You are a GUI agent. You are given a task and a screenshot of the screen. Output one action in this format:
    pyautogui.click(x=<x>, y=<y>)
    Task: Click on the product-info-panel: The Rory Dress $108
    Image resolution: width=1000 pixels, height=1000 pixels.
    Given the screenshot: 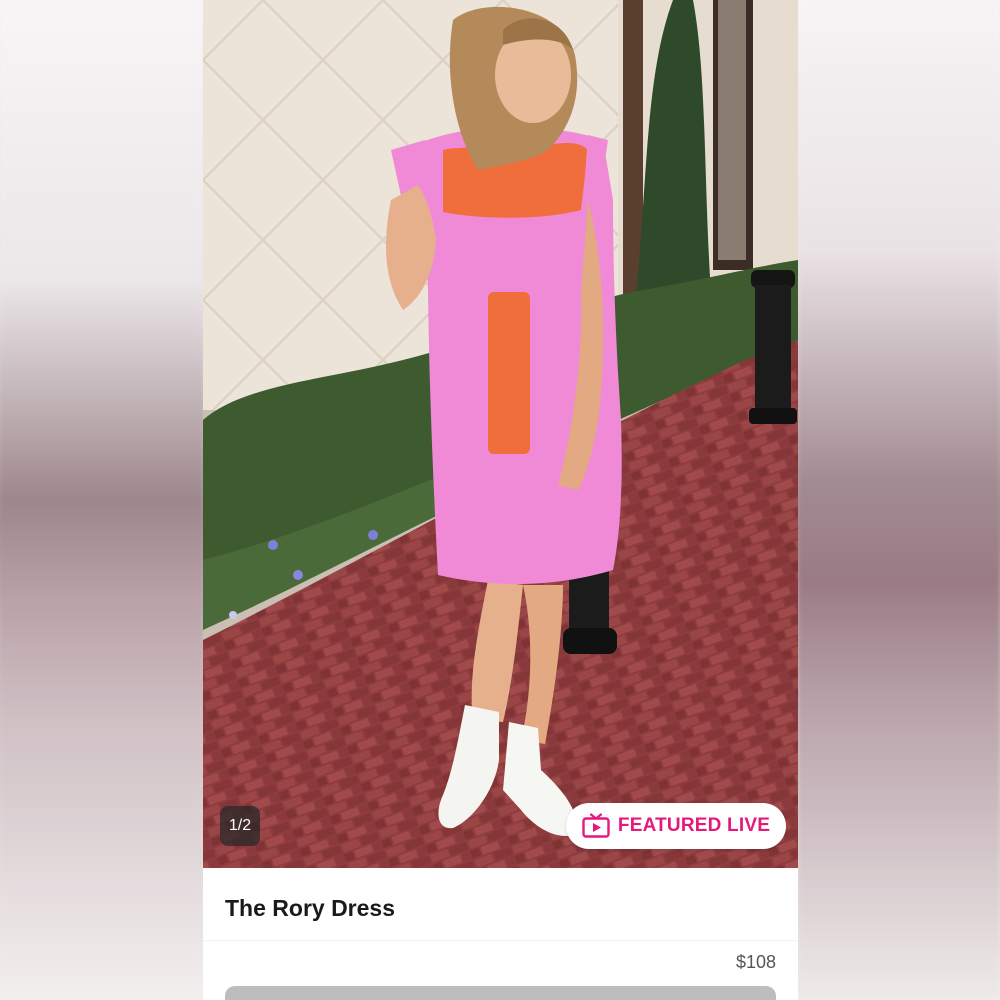 What is the action you would take?
    pyautogui.click(x=500, y=934)
    